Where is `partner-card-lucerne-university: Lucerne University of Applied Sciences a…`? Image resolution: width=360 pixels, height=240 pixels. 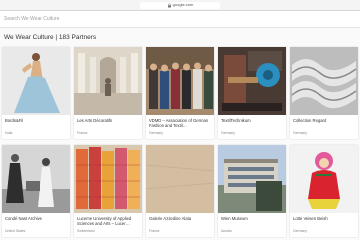 partner-card-lucerne-university: Lucerne University of Applied Sciences a… is located at coordinates (108, 191).